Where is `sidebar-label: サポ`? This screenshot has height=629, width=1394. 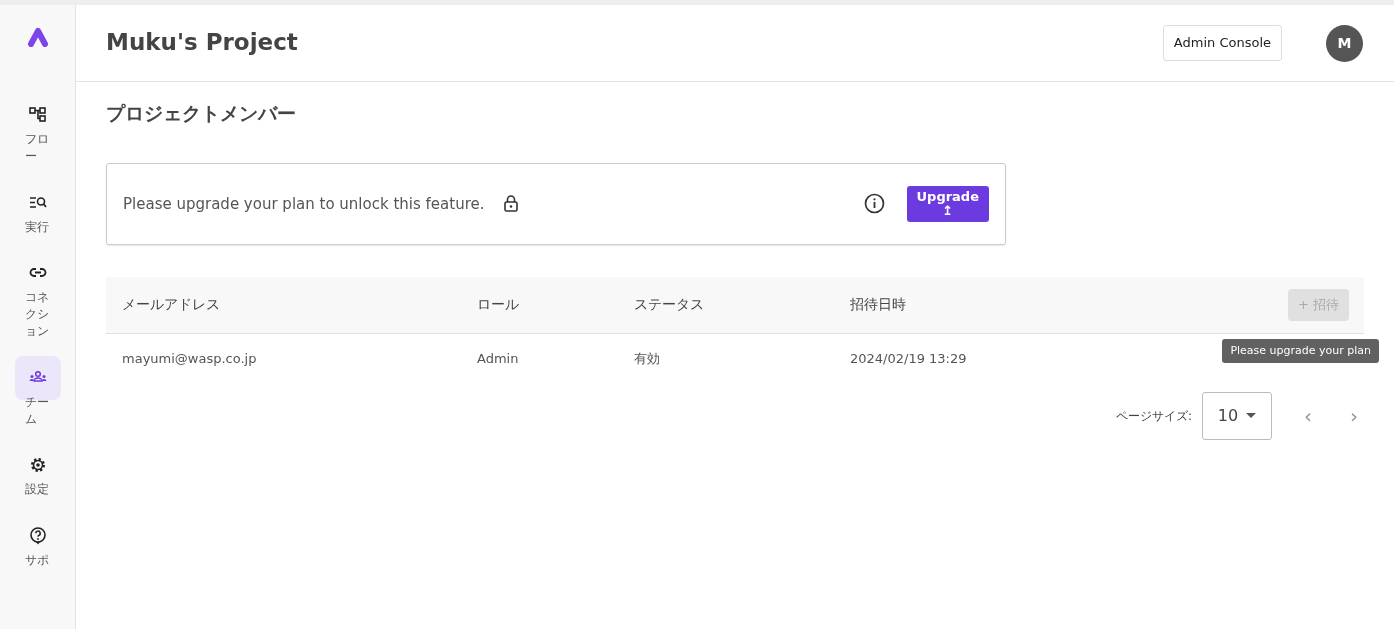
sidebar-label: サポ is located at coordinates (37, 560).